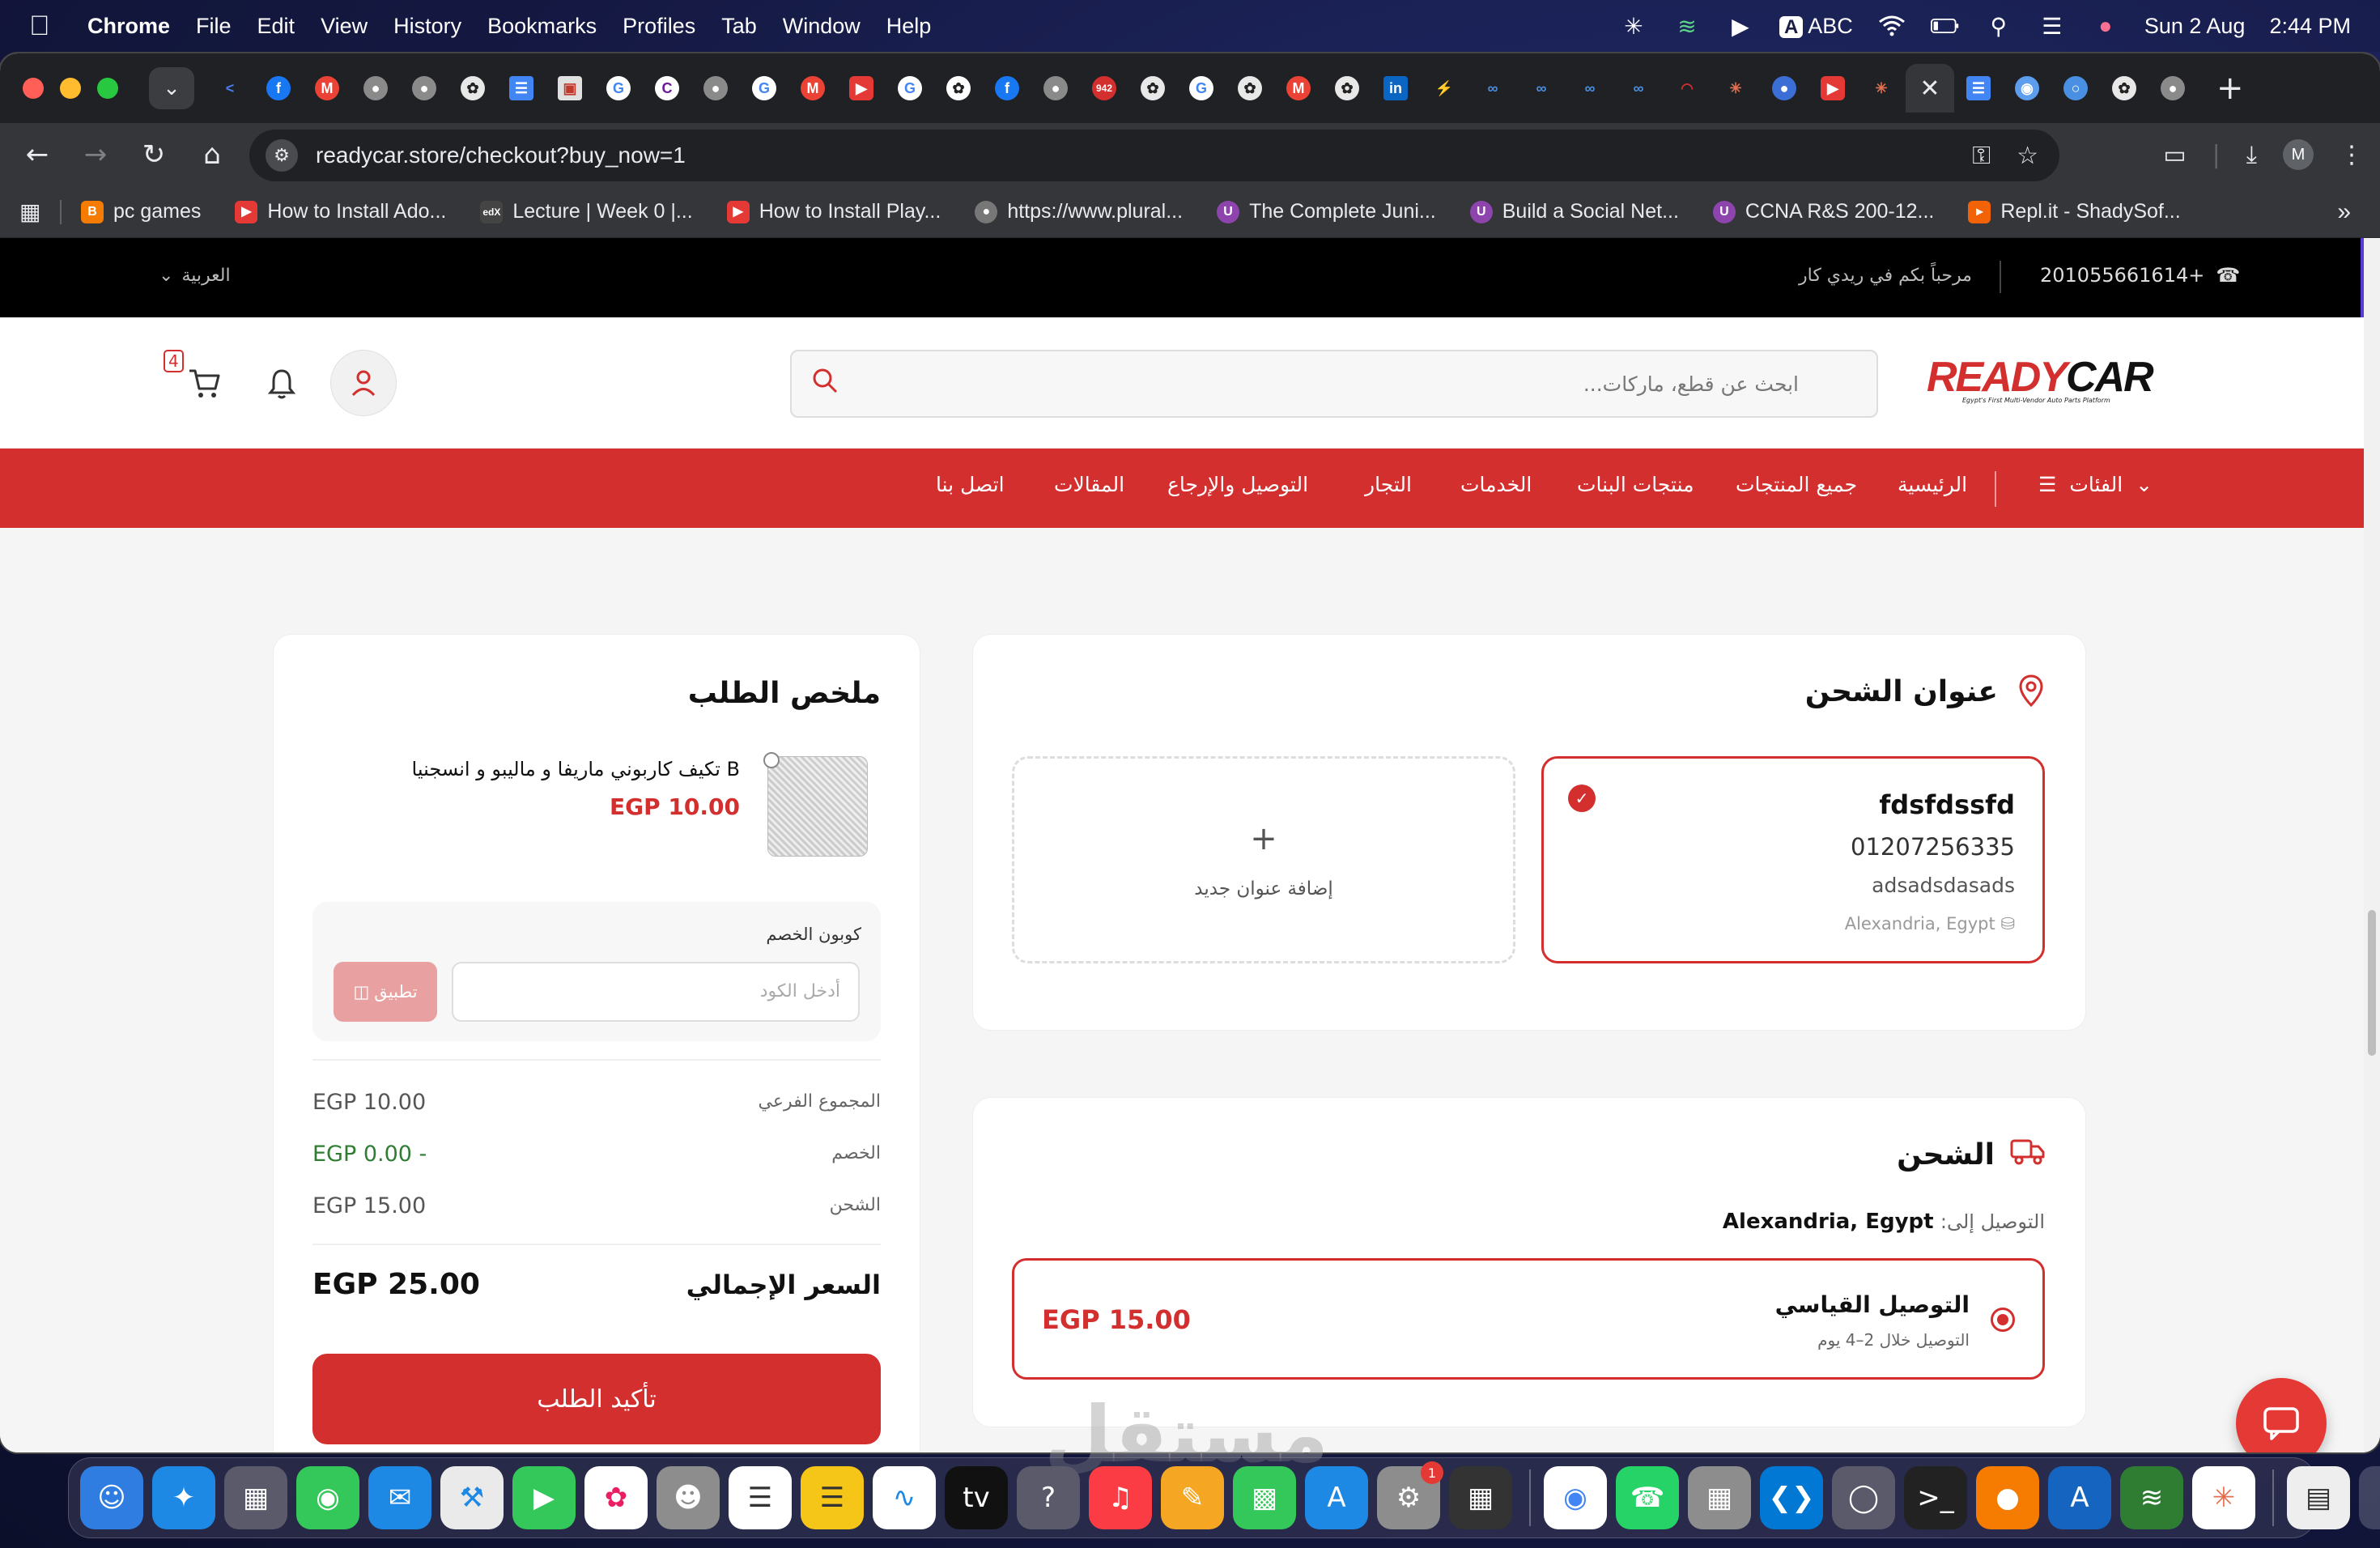 The width and height of the screenshot is (2380, 1548). Describe the element at coordinates (108, 88) in the screenshot. I see `zoom-window-button` at that location.